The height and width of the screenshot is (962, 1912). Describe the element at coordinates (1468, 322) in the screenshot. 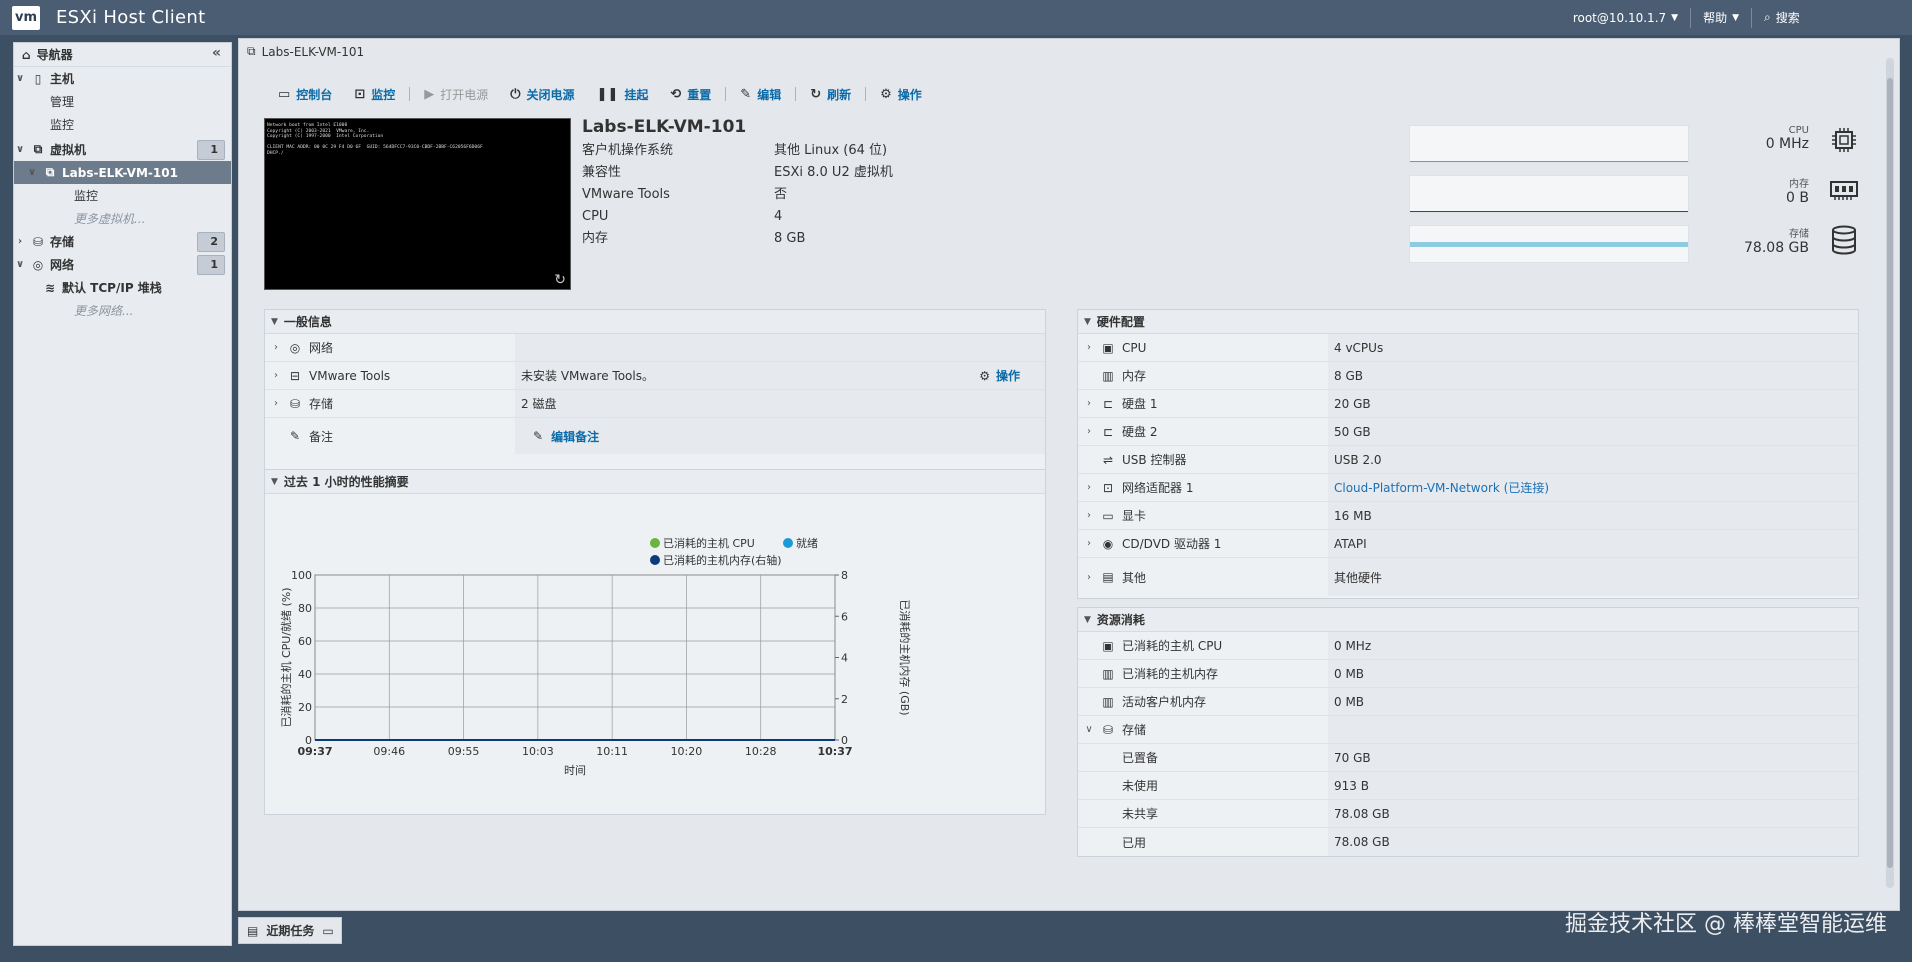

I see `hardware-header: ▼ 硬件配置` at that location.